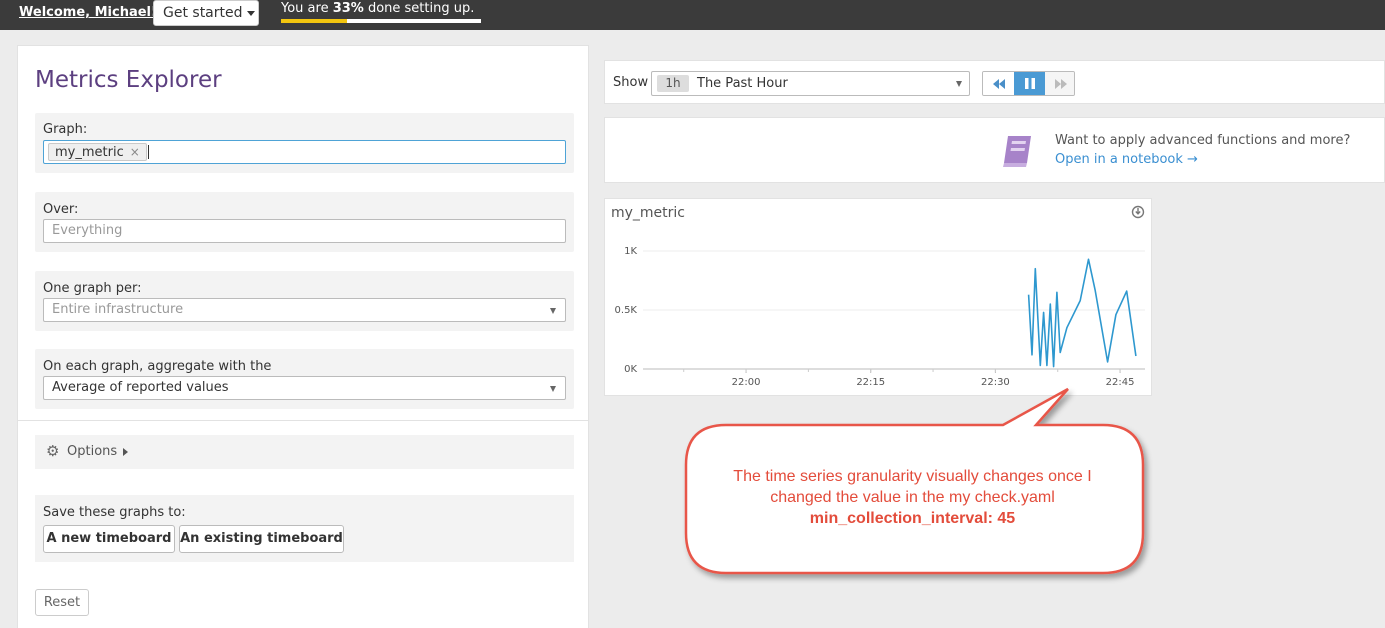 The width and height of the screenshot is (1385, 628). I want to click on over-input: Everything, so click(304, 231).